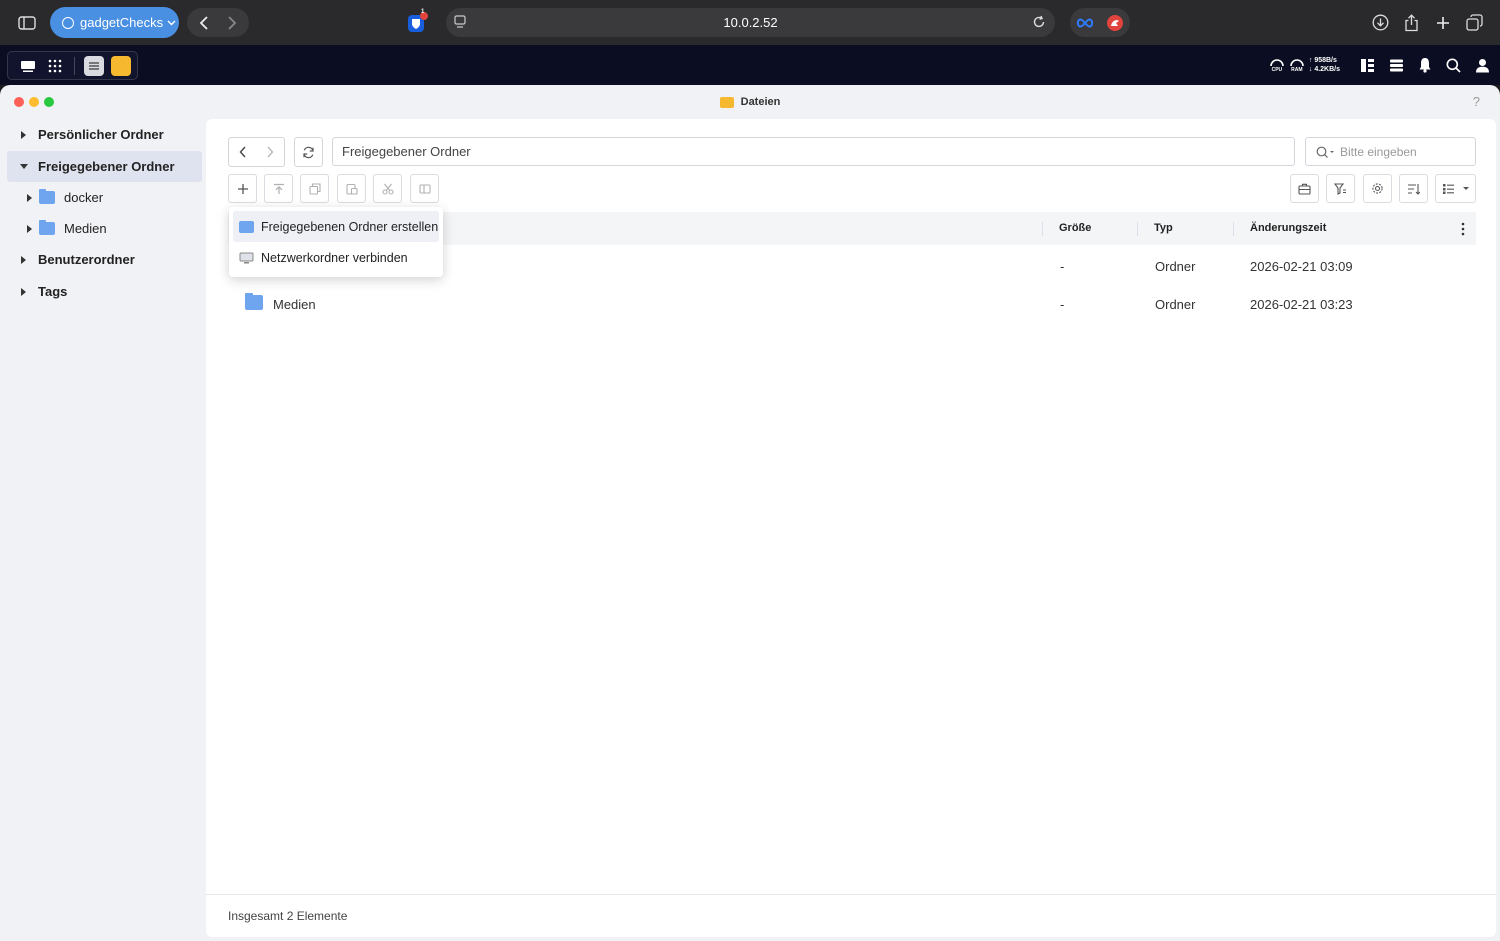 This screenshot has height=941, width=1500. I want to click on sidebar-item-docker: docker, so click(104, 197).